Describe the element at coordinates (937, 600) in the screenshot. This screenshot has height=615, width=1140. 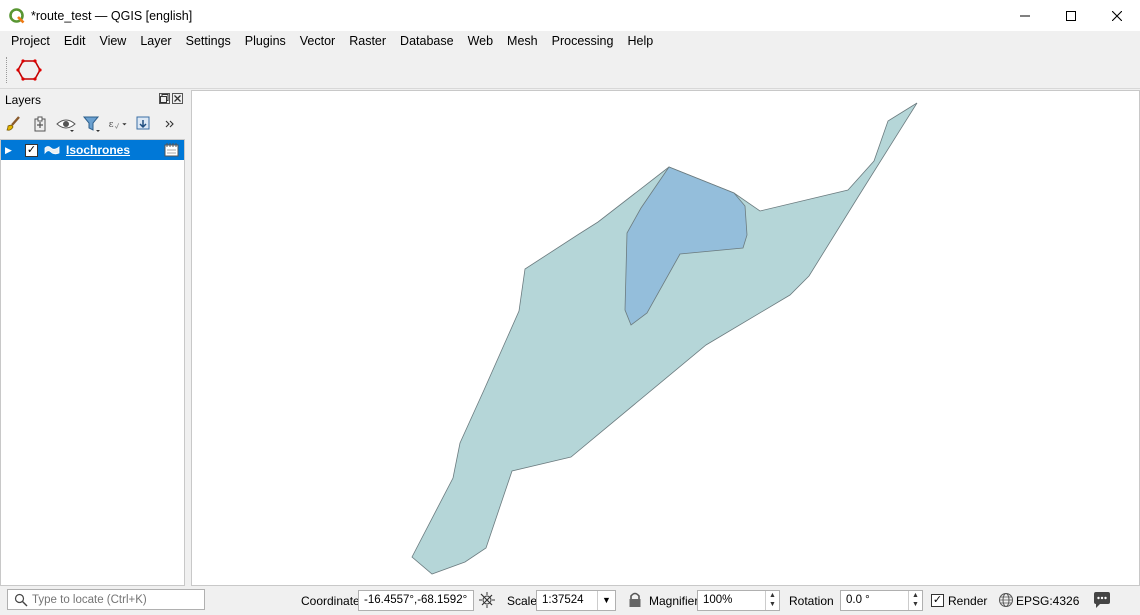
I see `render-checkbox: ✓` at that location.